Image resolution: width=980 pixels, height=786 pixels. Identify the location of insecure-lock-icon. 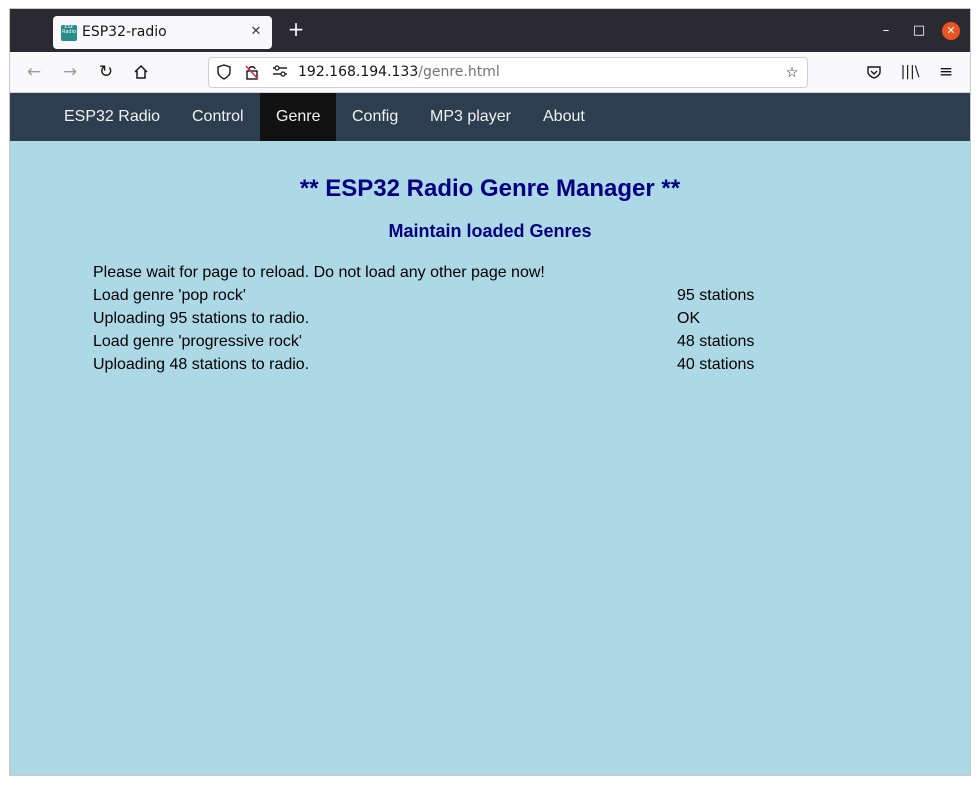
(252, 73).